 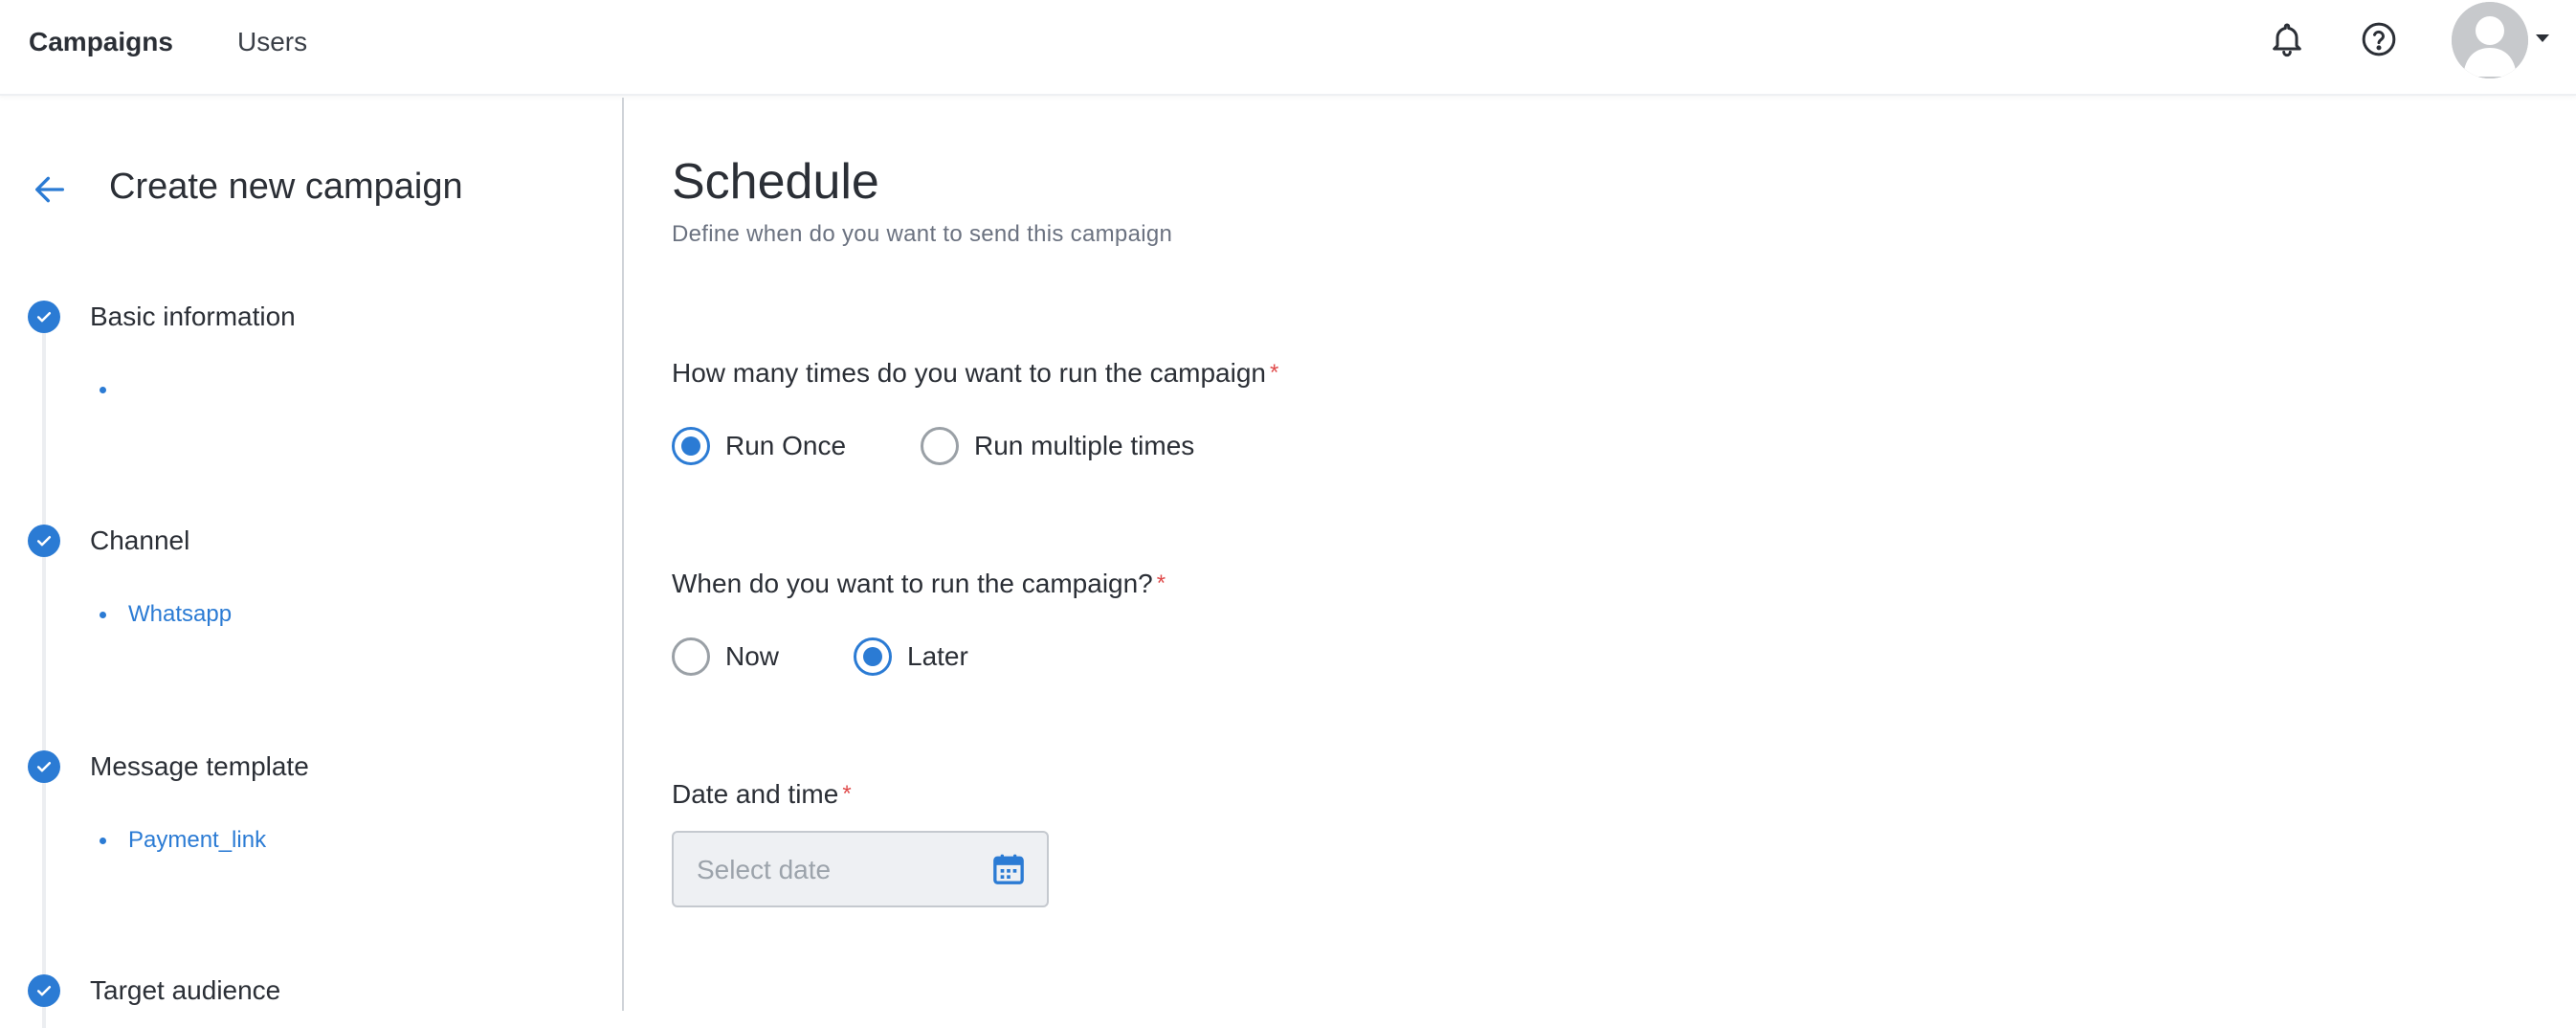 What do you see at coordinates (786, 446) in the screenshot?
I see `radio-run-once-label: Run Once` at bounding box center [786, 446].